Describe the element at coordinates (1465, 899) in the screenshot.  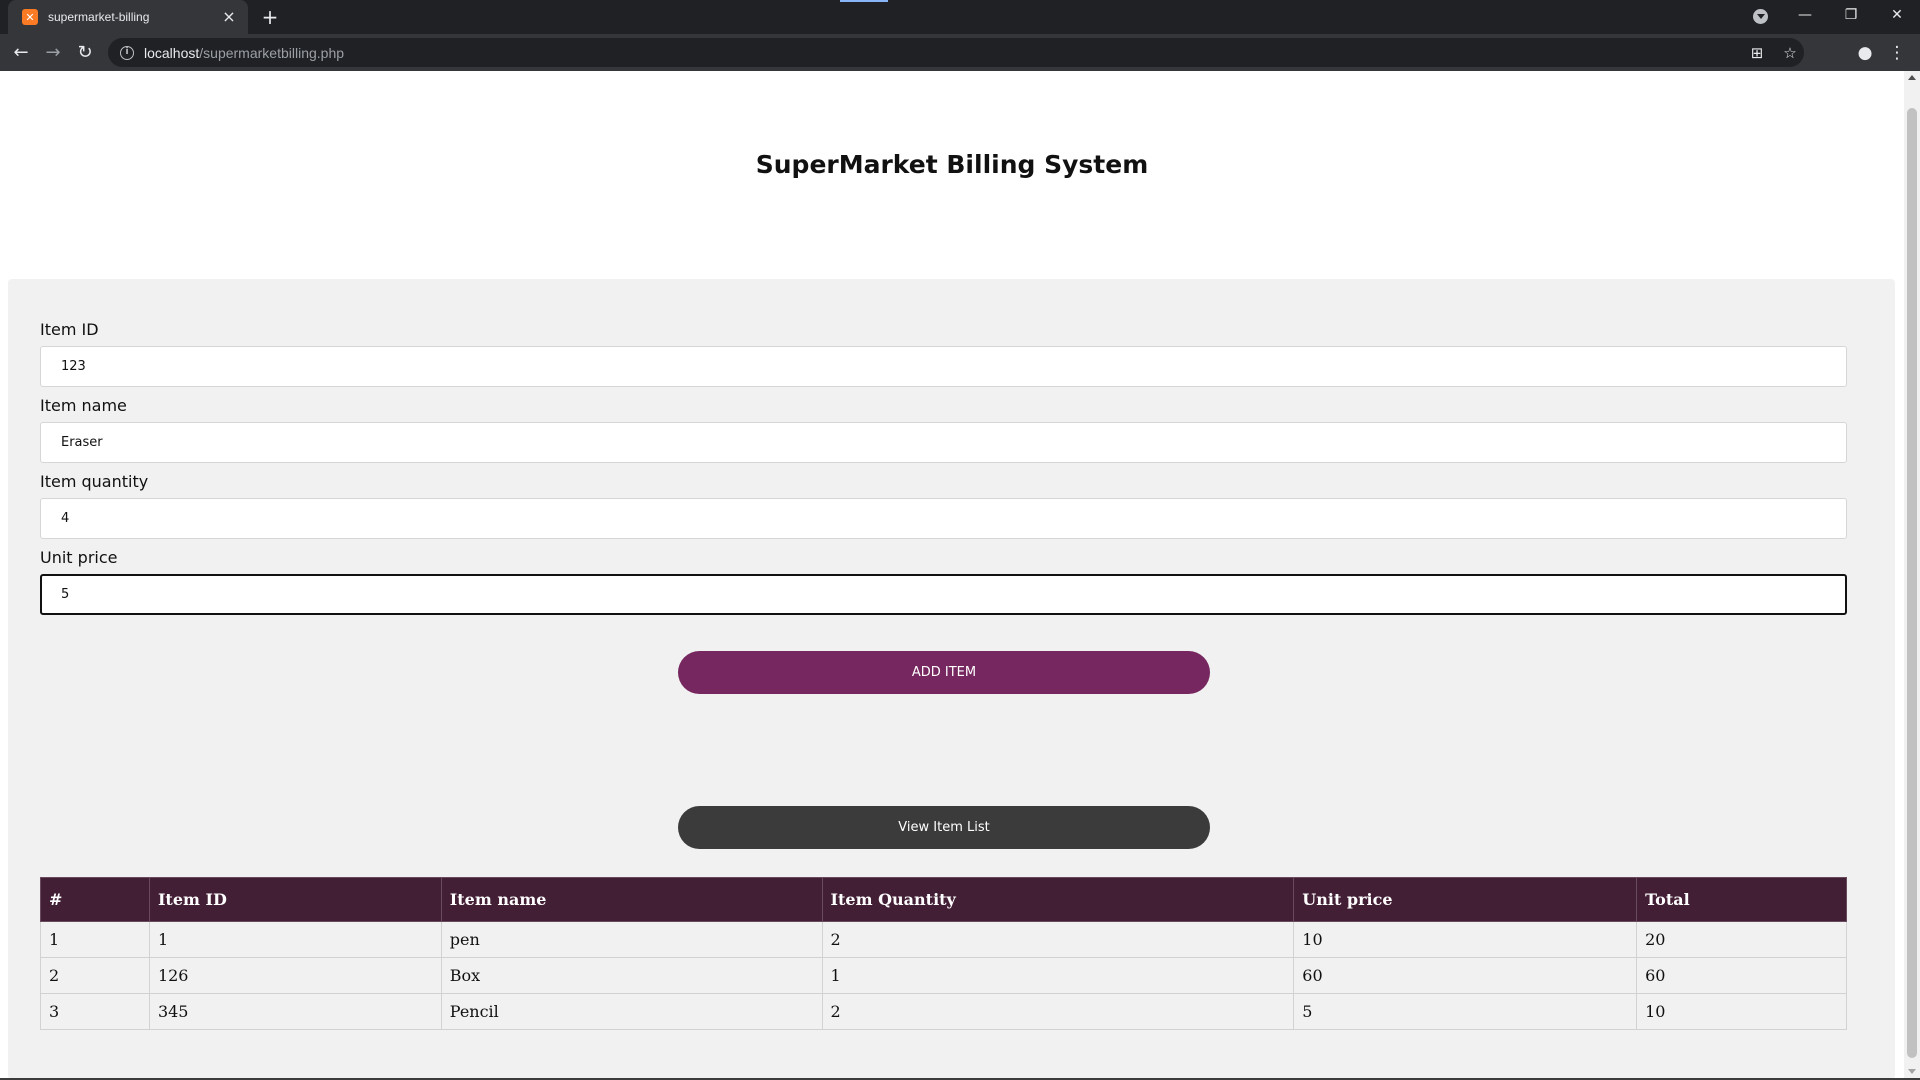
I see `column-header: Unit price` at that location.